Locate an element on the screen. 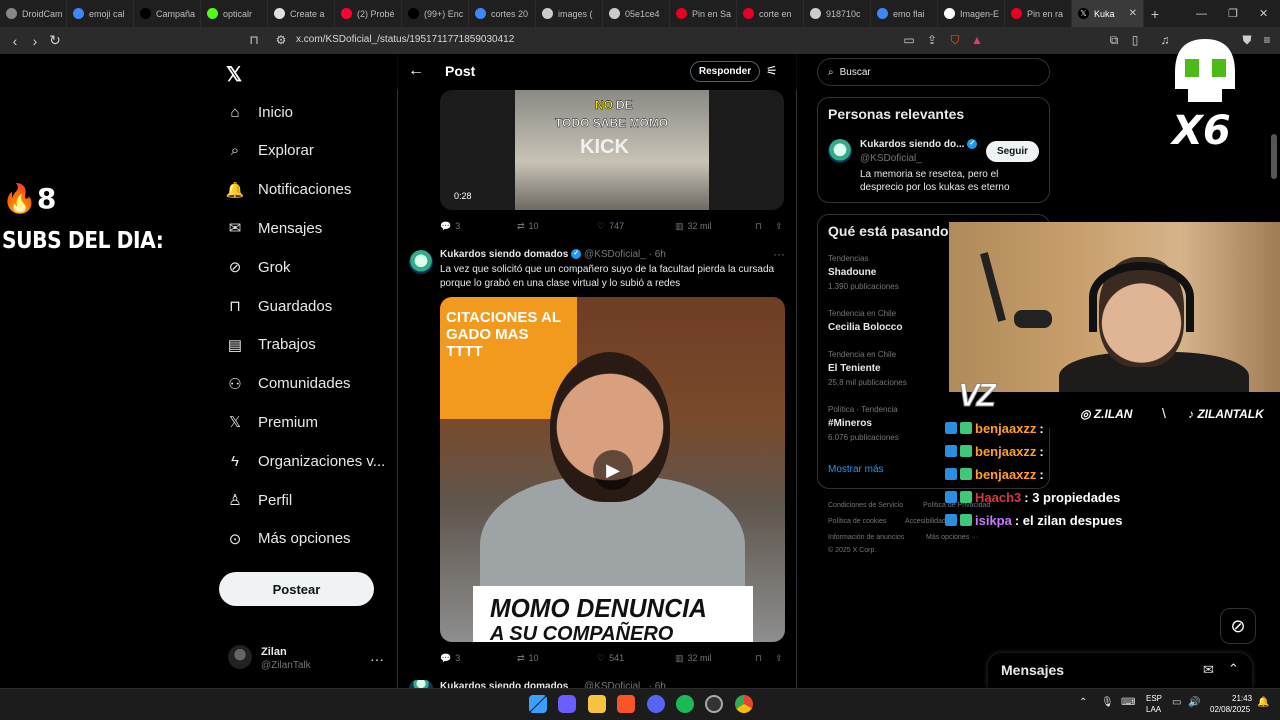  language-indicator: LAA is located at coordinates (1153, 709).